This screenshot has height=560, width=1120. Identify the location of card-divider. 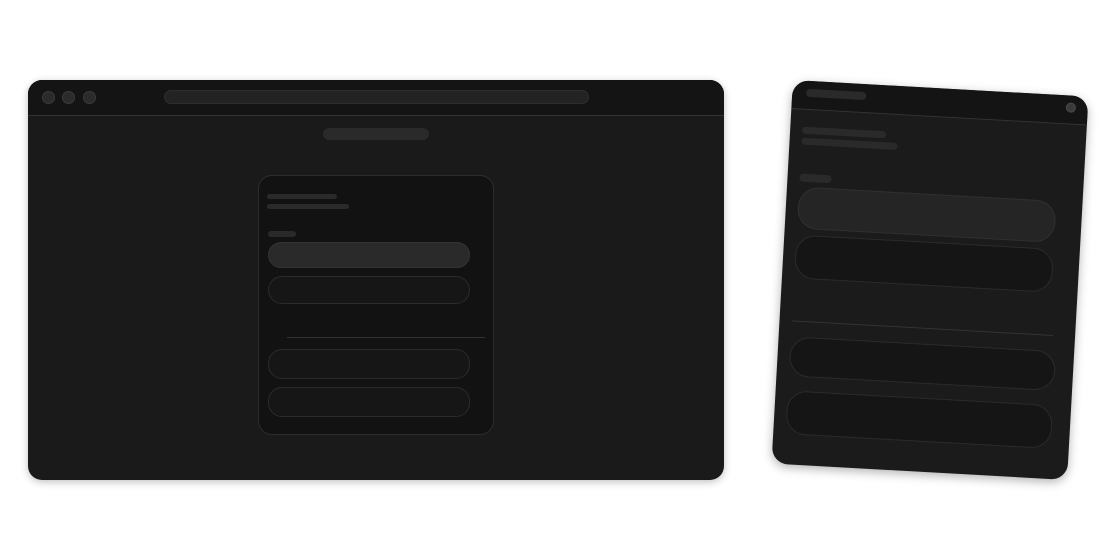
(386, 337).